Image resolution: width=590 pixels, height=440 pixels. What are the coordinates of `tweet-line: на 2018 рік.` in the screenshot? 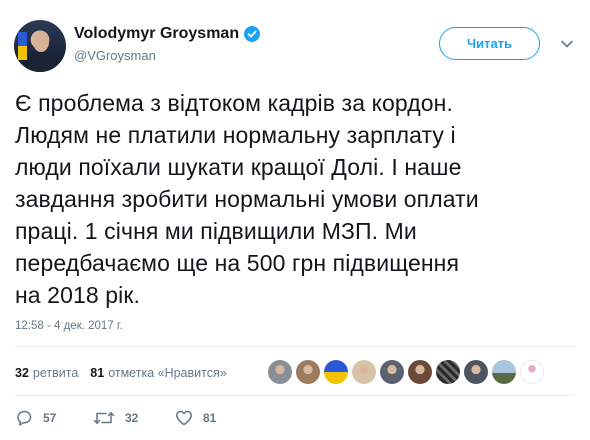 It's located at (77, 295).